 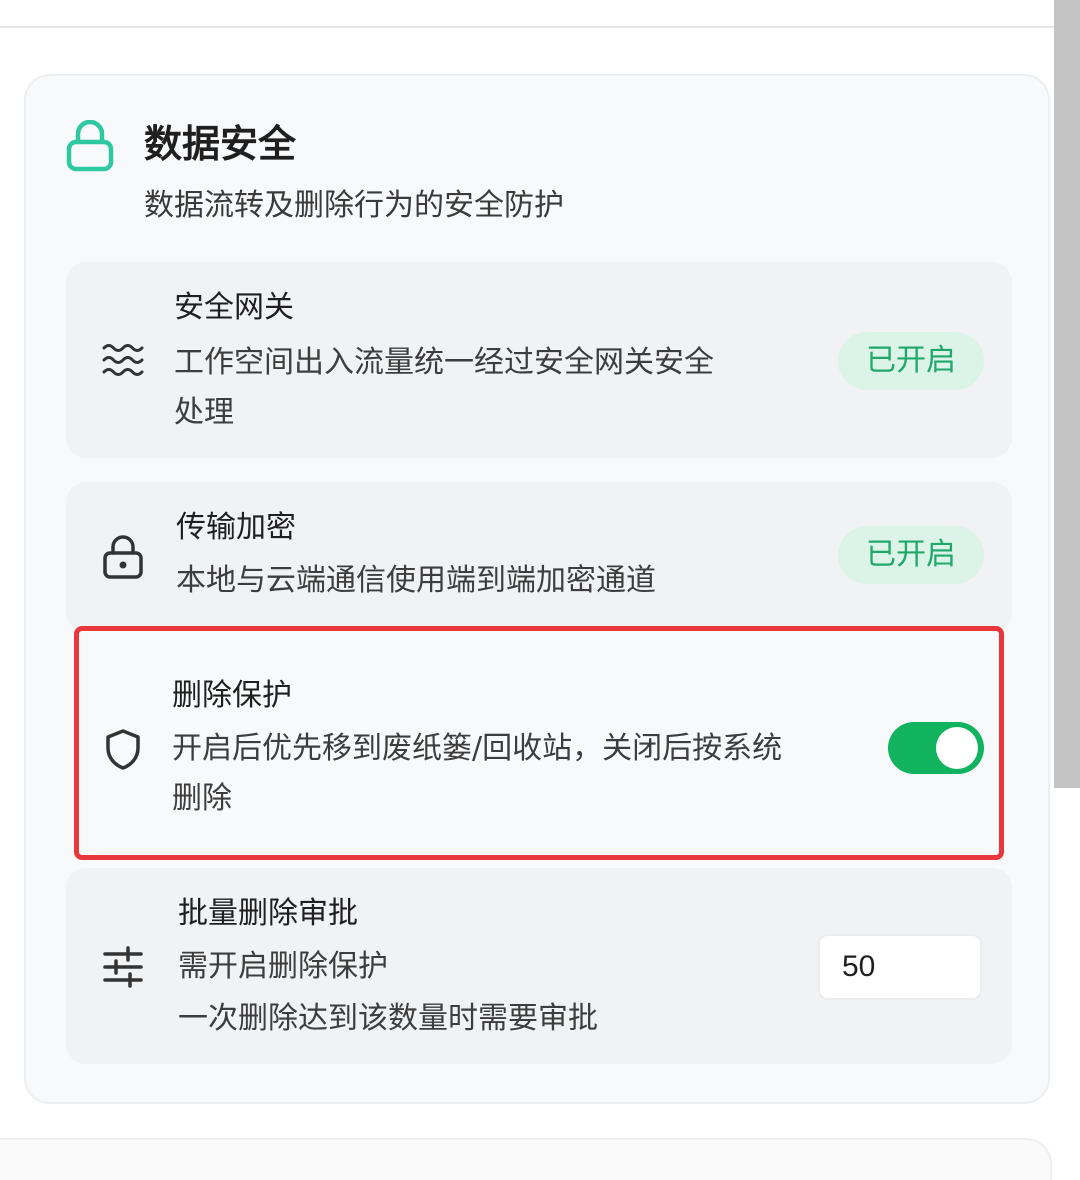 I want to click on row-title: 安全网关, so click(x=234, y=307).